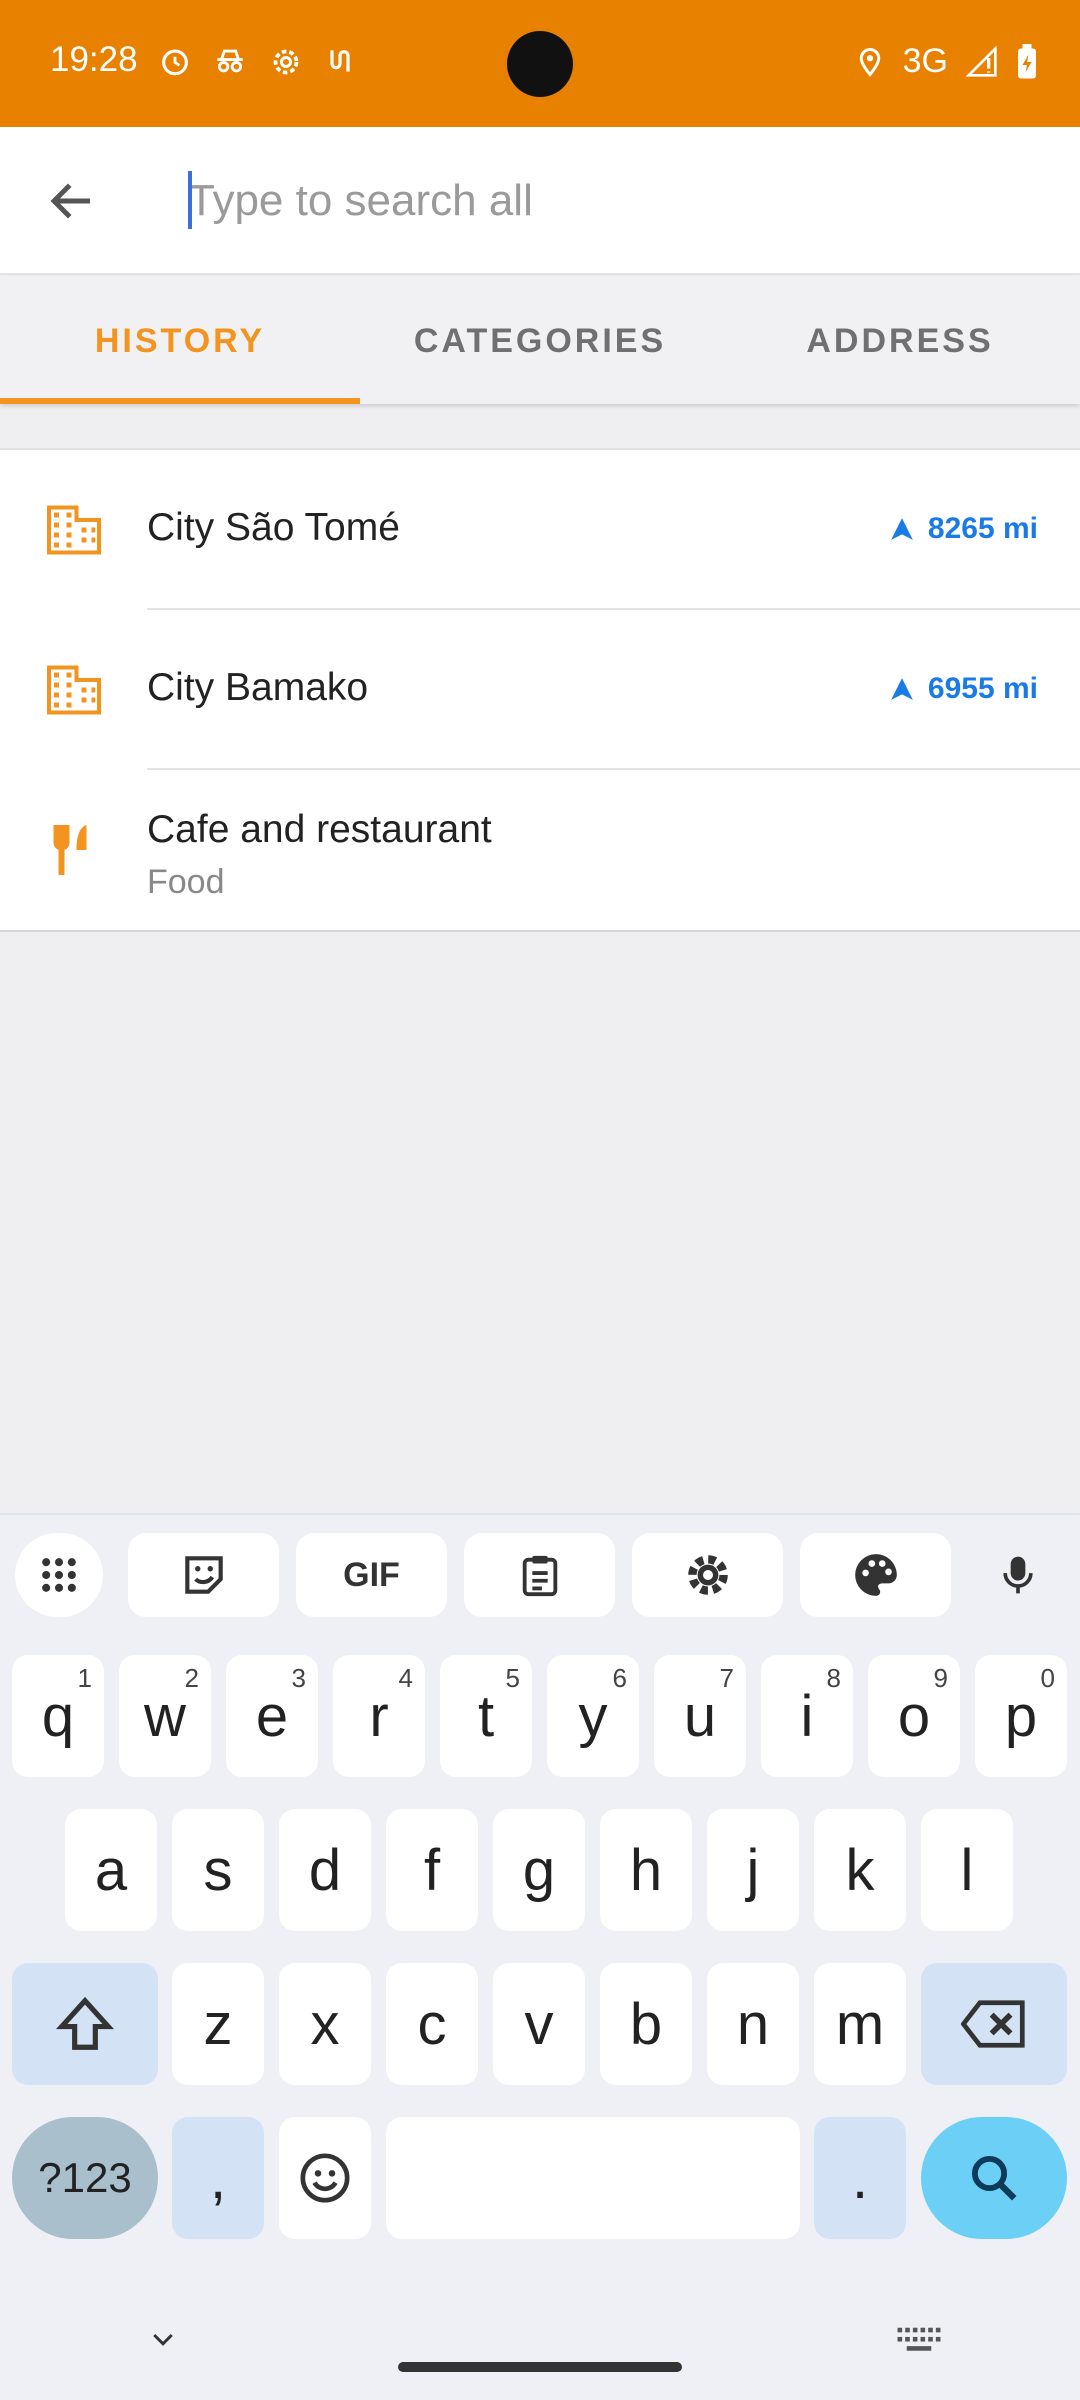 The height and width of the screenshot is (2400, 1080). Describe the element at coordinates (539, 2024) in the screenshot. I see `key-v: v` at that location.